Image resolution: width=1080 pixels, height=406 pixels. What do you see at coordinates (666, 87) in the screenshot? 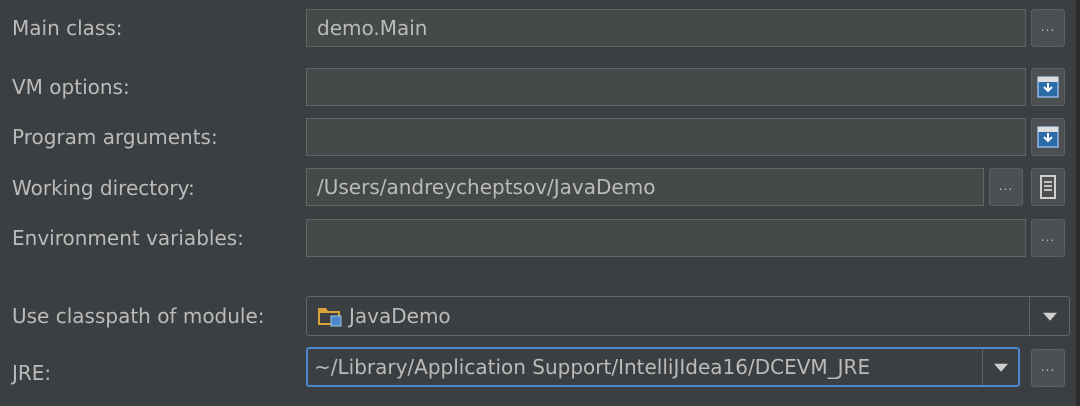
I see `vm-options-field` at bounding box center [666, 87].